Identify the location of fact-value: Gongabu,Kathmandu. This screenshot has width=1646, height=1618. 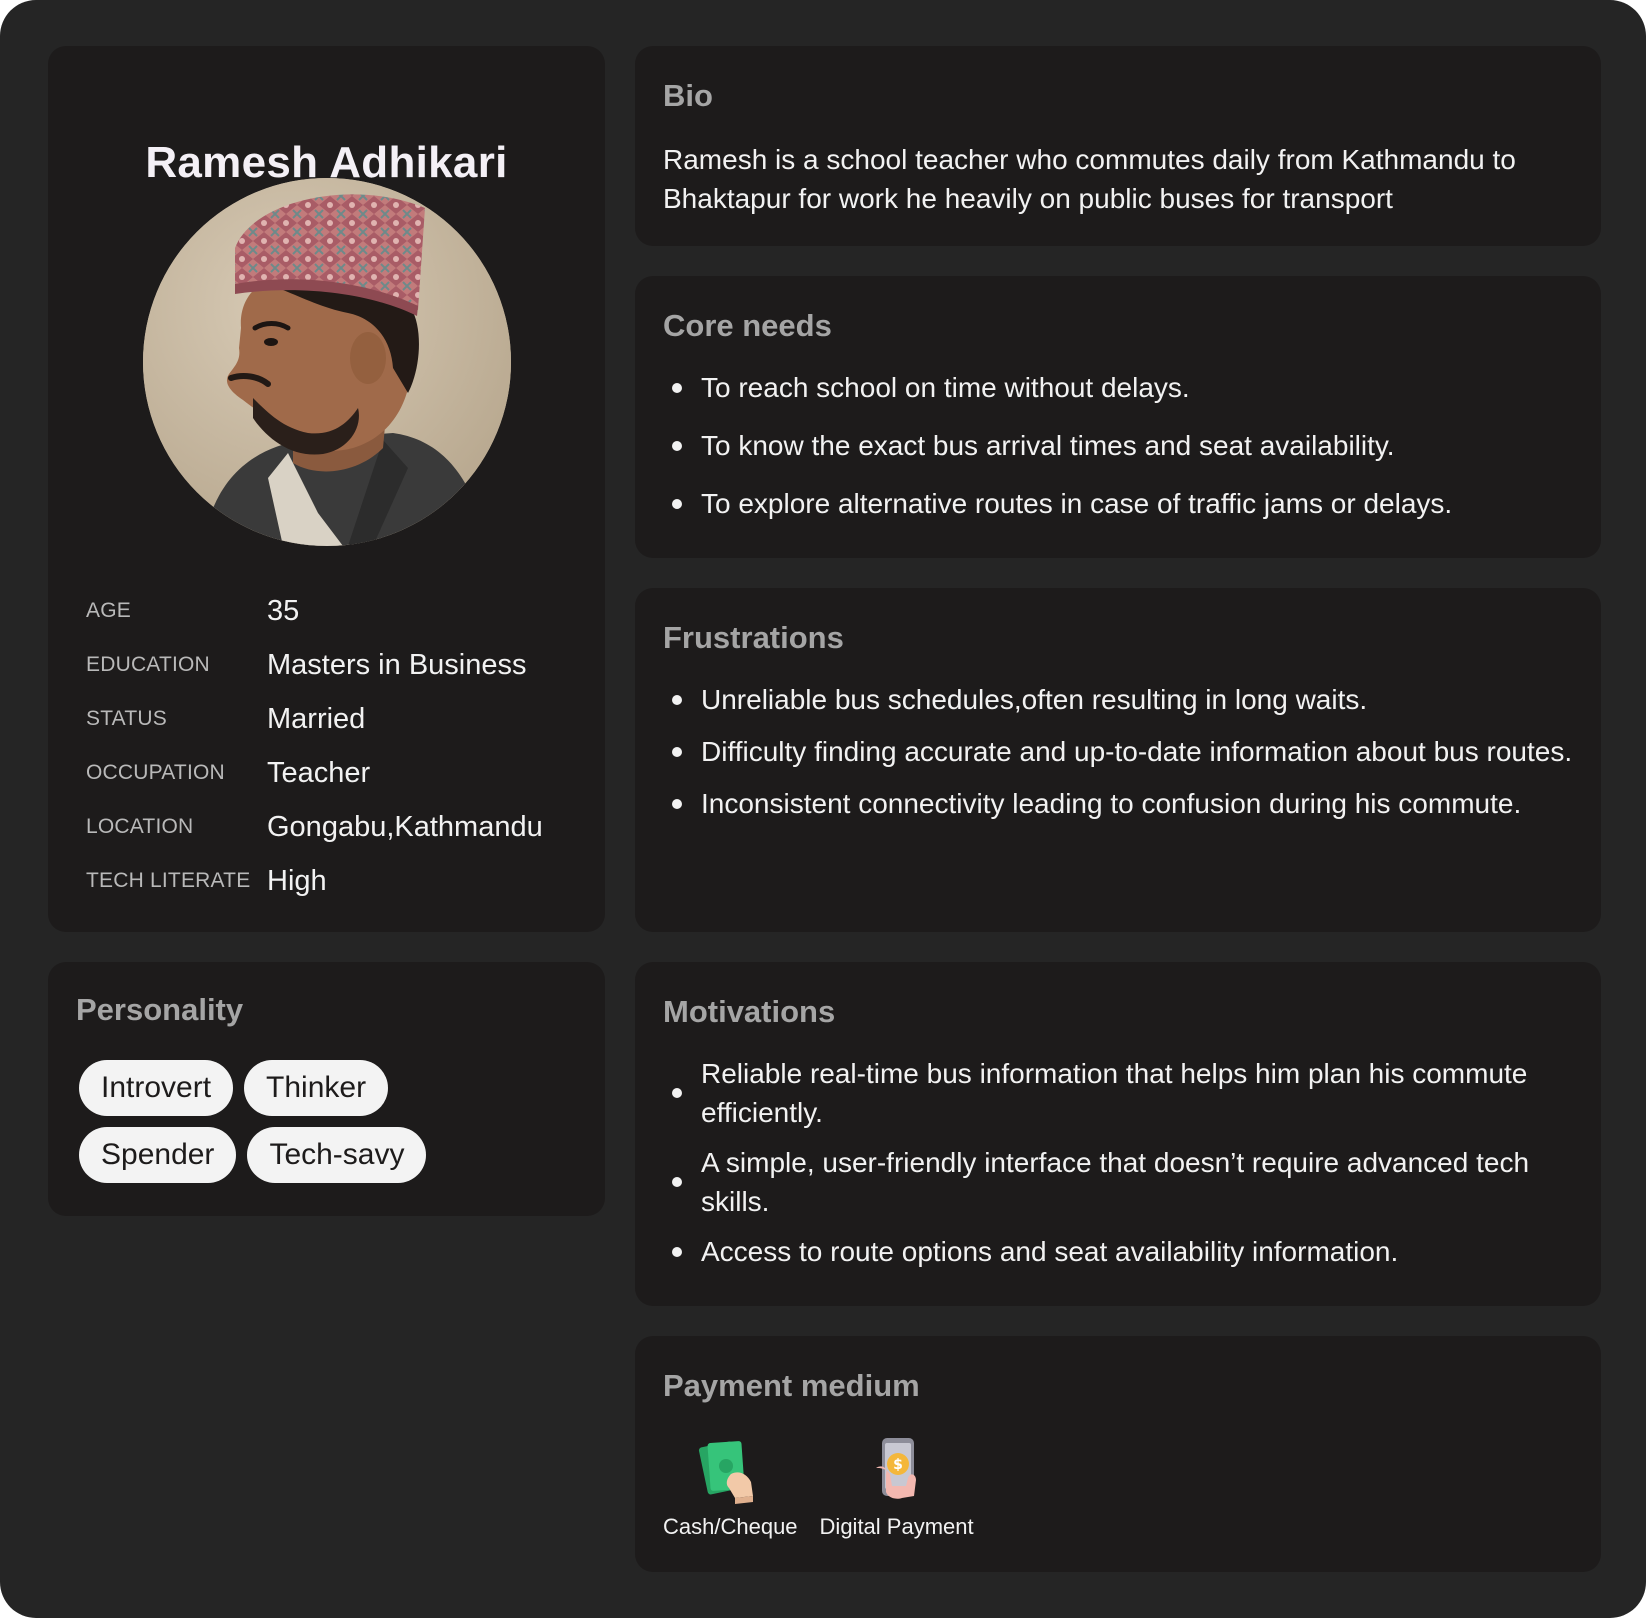
(405, 826).